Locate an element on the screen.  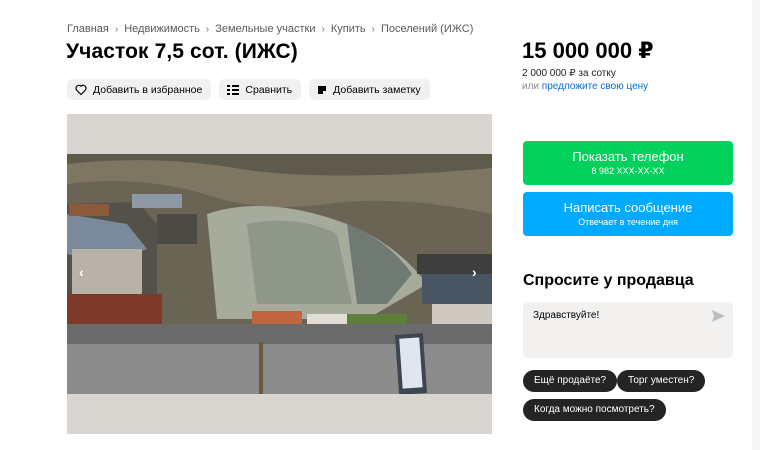
show-phone-label: Показать телефон is located at coordinates (628, 156).